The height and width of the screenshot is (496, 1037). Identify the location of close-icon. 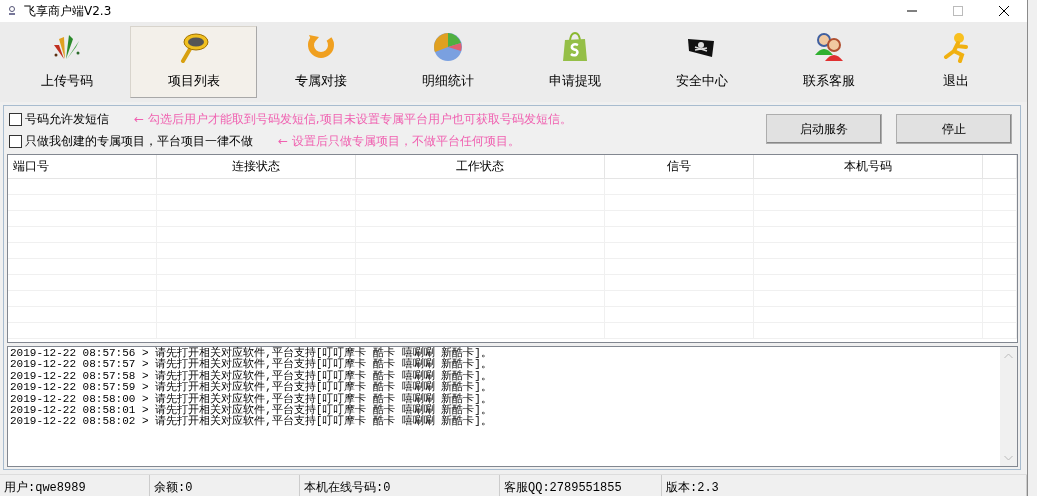
(1004, 11).